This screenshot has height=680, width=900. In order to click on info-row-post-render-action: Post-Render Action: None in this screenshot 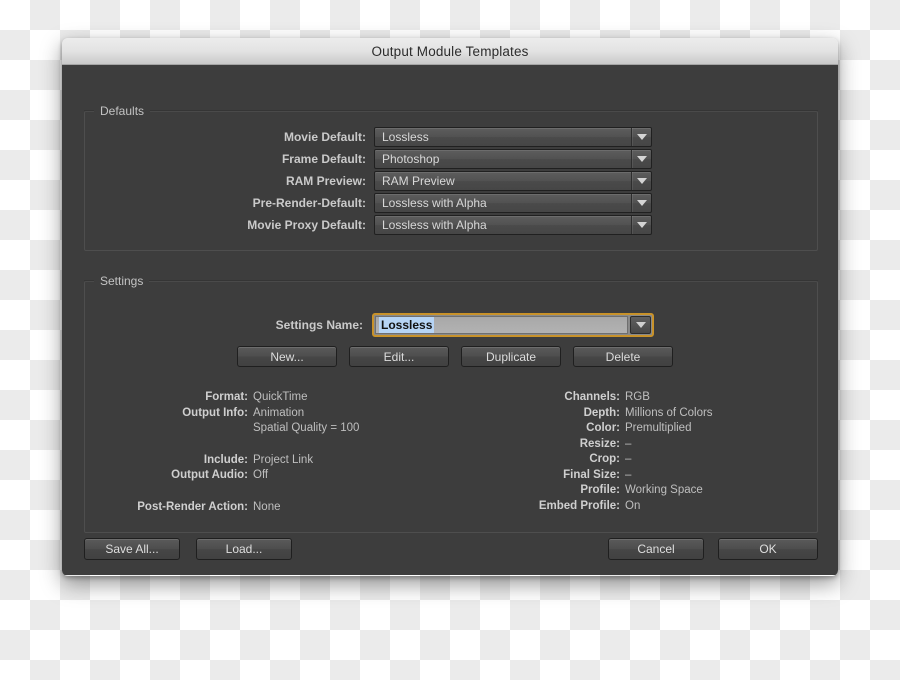, I will do `click(250, 508)`.